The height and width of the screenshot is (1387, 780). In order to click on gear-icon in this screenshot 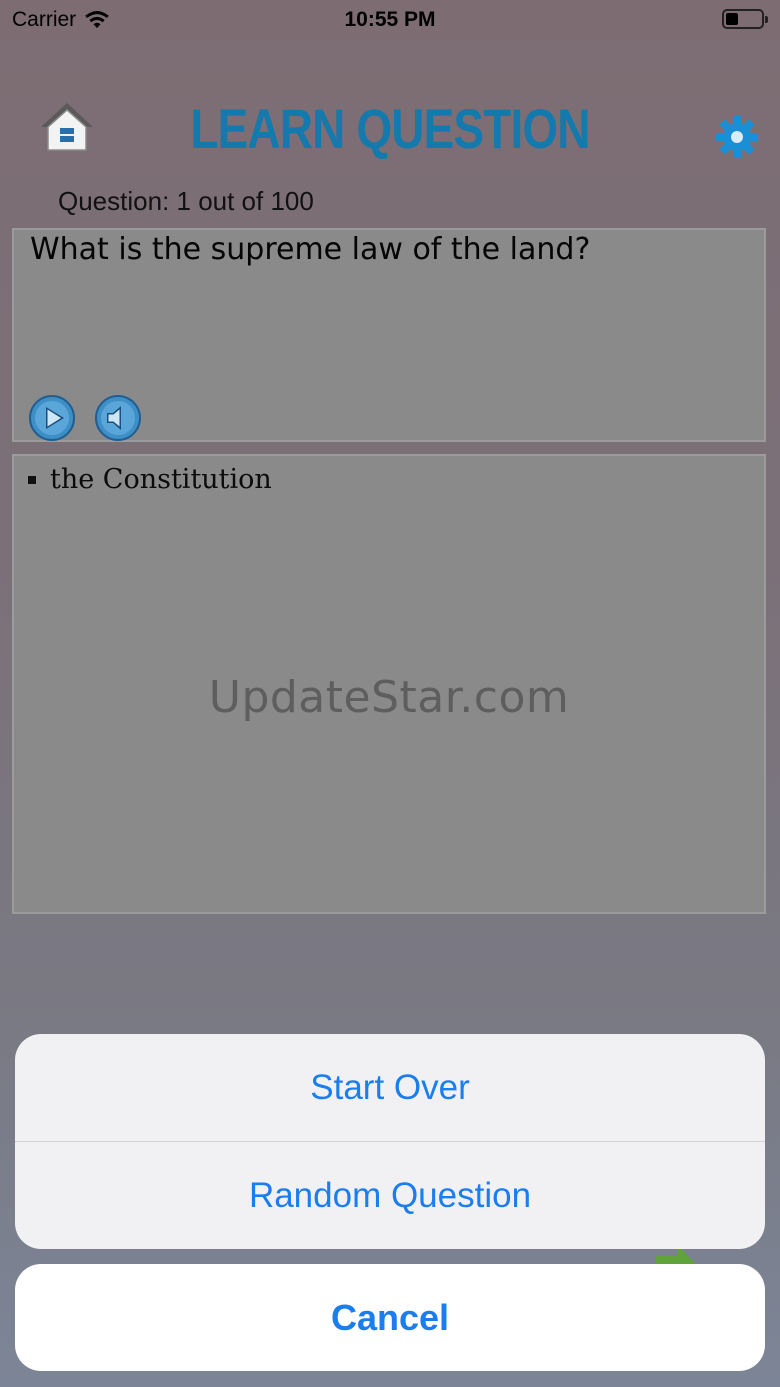, I will do `click(737, 137)`.